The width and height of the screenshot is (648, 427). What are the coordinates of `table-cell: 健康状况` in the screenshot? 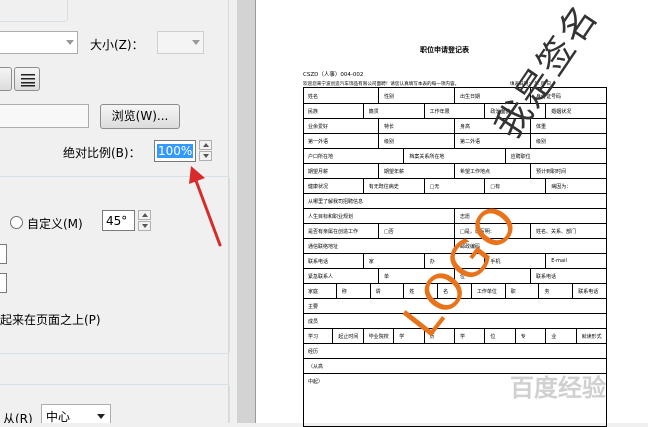 It's located at (318, 187).